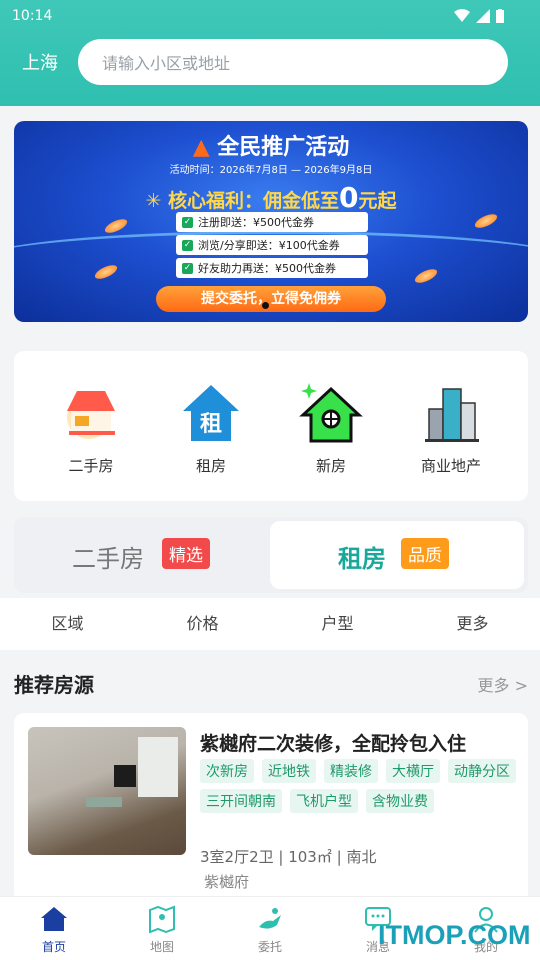 This screenshot has height=960, width=540. Describe the element at coordinates (153, 201) in the screenshot. I see `coin-icon: ✳` at that location.